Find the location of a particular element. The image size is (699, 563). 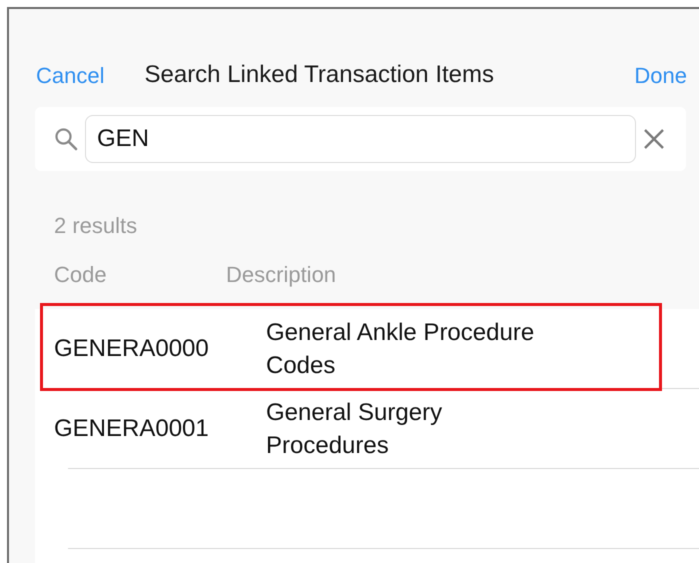

dialog-title: Search Linked Transaction Items is located at coordinates (319, 75).